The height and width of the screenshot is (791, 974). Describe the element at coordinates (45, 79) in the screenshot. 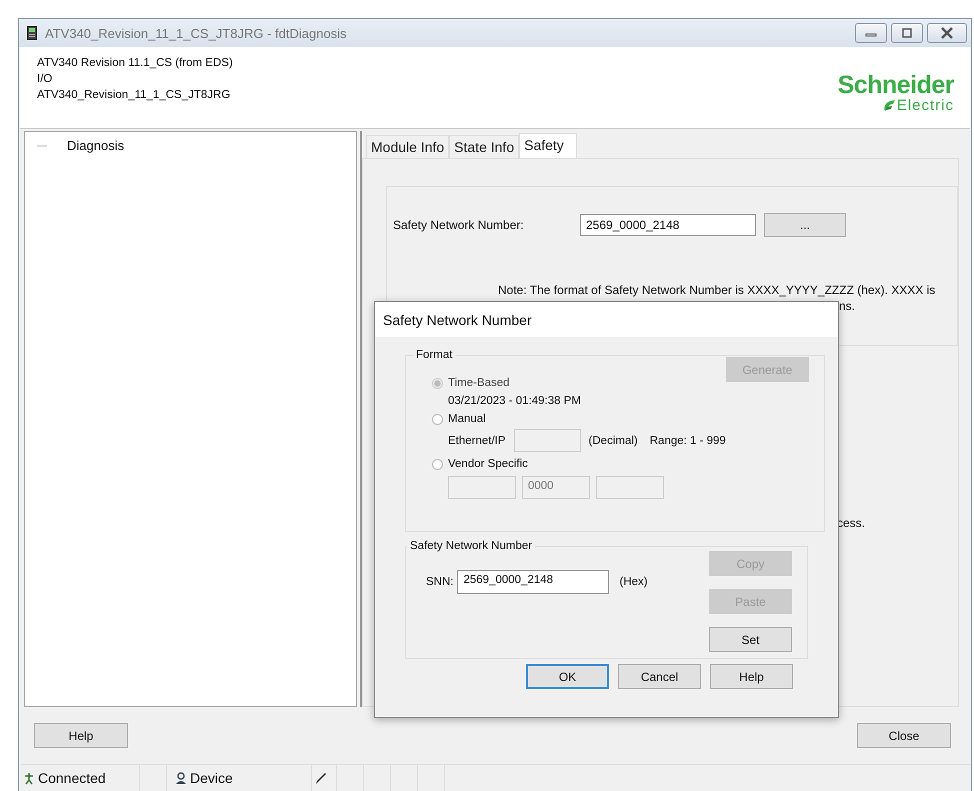

I see `device-info-text: I/O` at that location.